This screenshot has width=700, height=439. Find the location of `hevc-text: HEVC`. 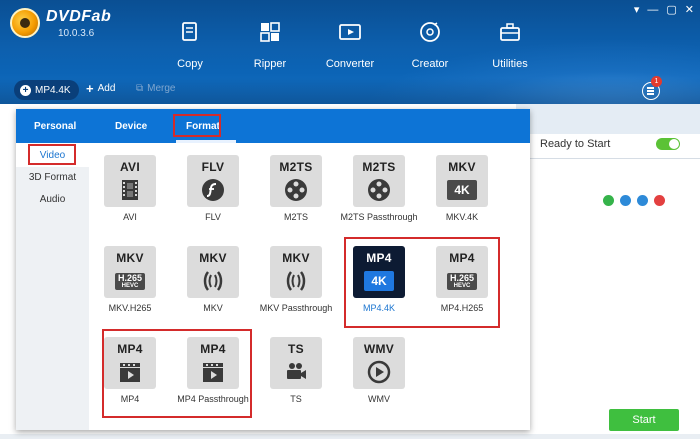

hevc-text: HEVC is located at coordinates (130, 285).